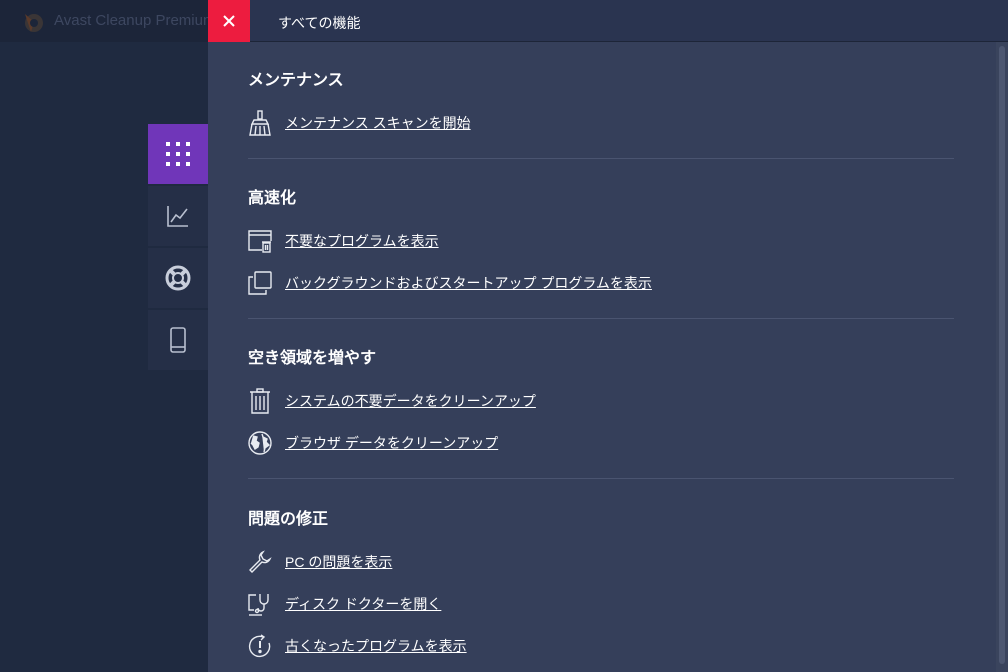 This screenshot has width=1008, height=672. Describe the element at coordinates (260, 604) in the screenshot. I see `disk-doctor-icon` at that location.